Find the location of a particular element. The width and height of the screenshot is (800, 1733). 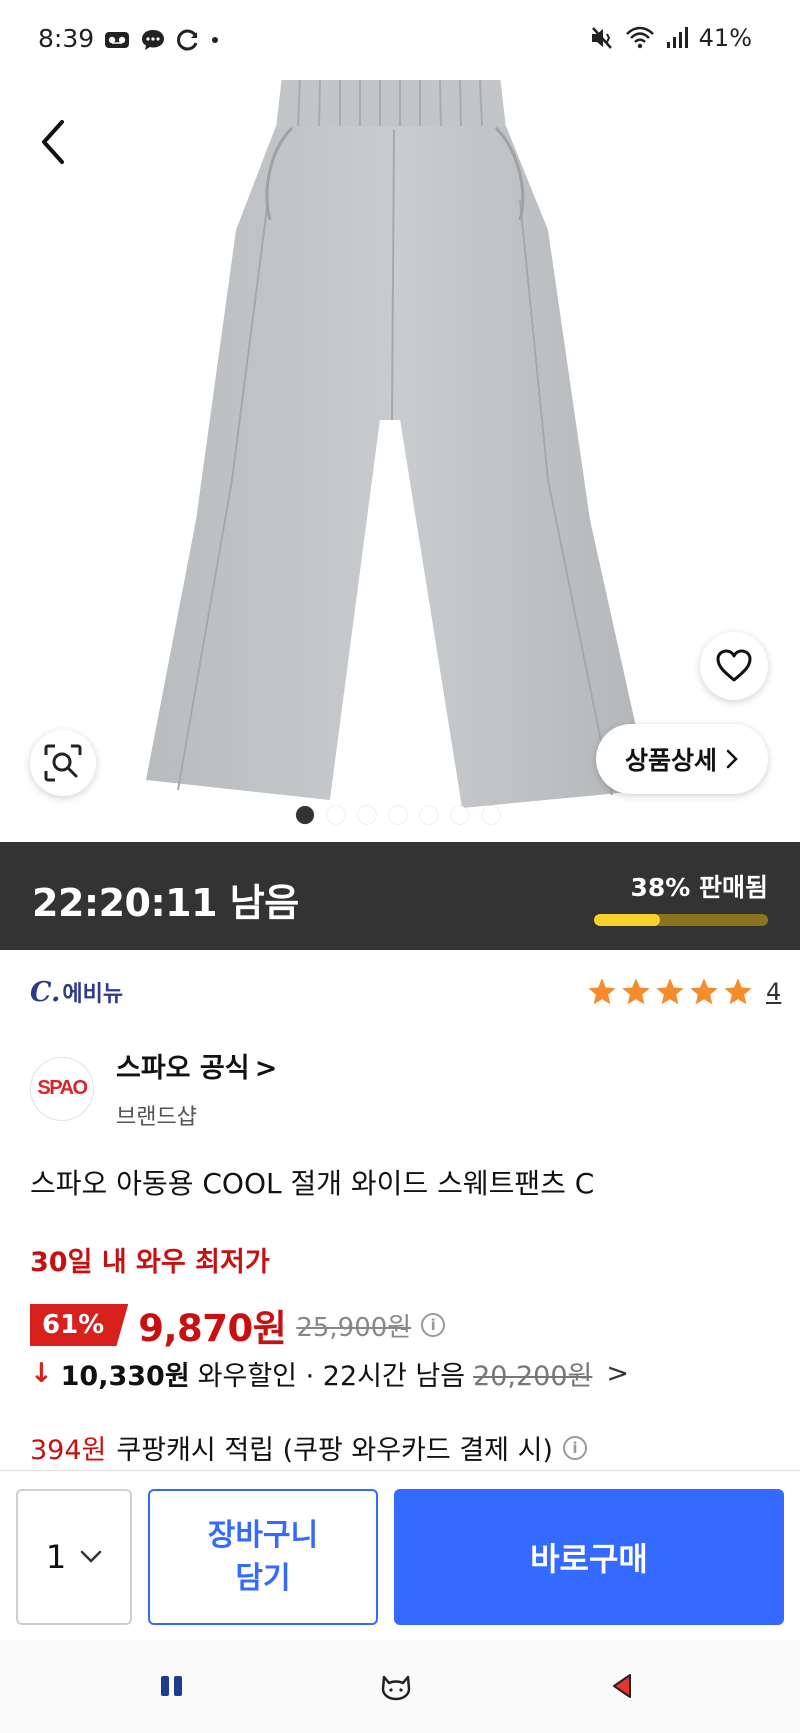

image-search-button is located at coordinates (63, 763).